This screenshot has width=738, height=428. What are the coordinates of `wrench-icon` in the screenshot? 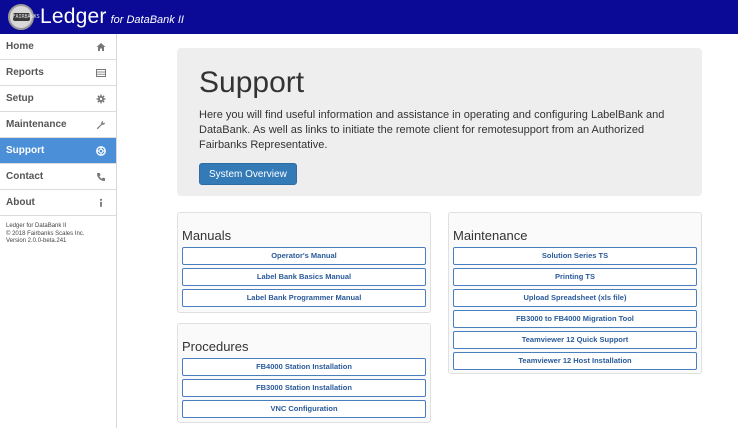 It's located at (101, 125).